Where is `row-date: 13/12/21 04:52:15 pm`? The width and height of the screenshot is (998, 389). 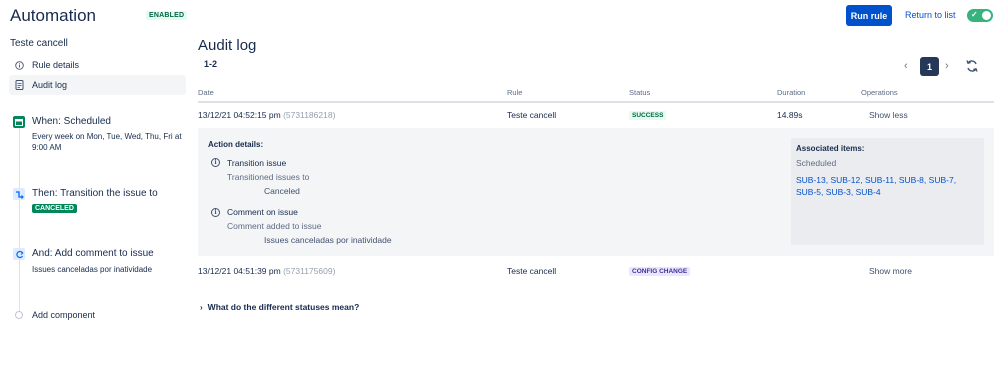
row-date: 13/12/21 04:52:15 pm is located at coordinates (239, 115).